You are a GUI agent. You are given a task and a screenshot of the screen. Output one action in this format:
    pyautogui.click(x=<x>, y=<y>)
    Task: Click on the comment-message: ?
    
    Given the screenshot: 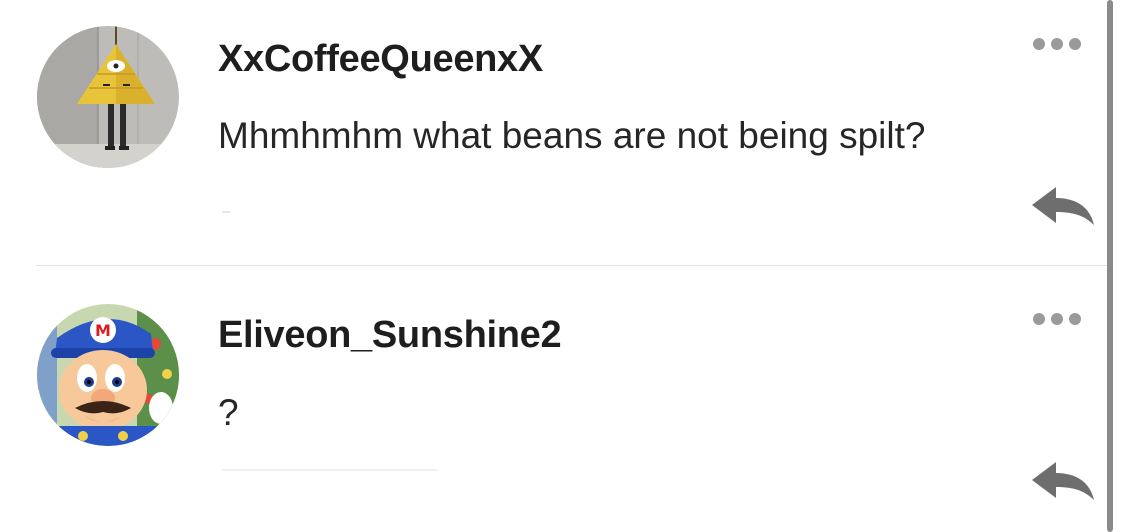 What is the action you would take?
    pyautogui.click(x=228, y=412)
    